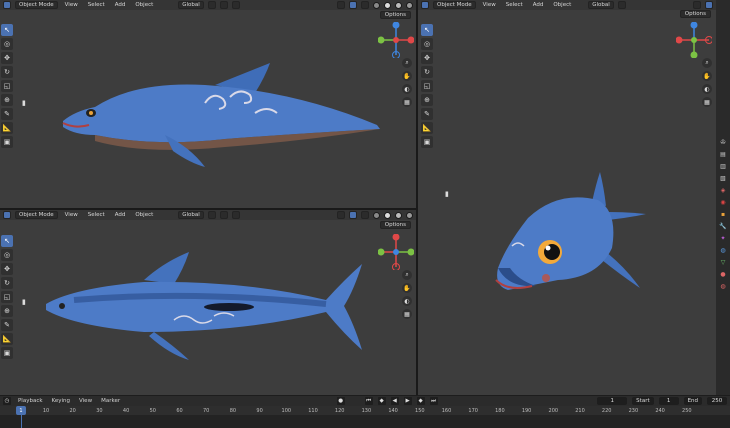 This screenshot has height=428, width=730. I want to click on annotate-tool-icon: ✎, so click(7, 325).